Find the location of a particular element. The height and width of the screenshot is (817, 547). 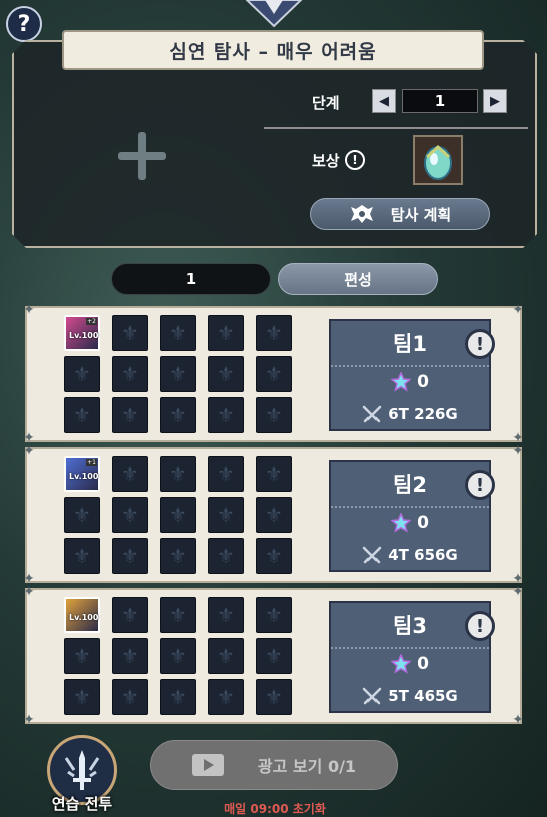

expedition-plan-button: 탐사 계획 is located at coordinates (400, 214).